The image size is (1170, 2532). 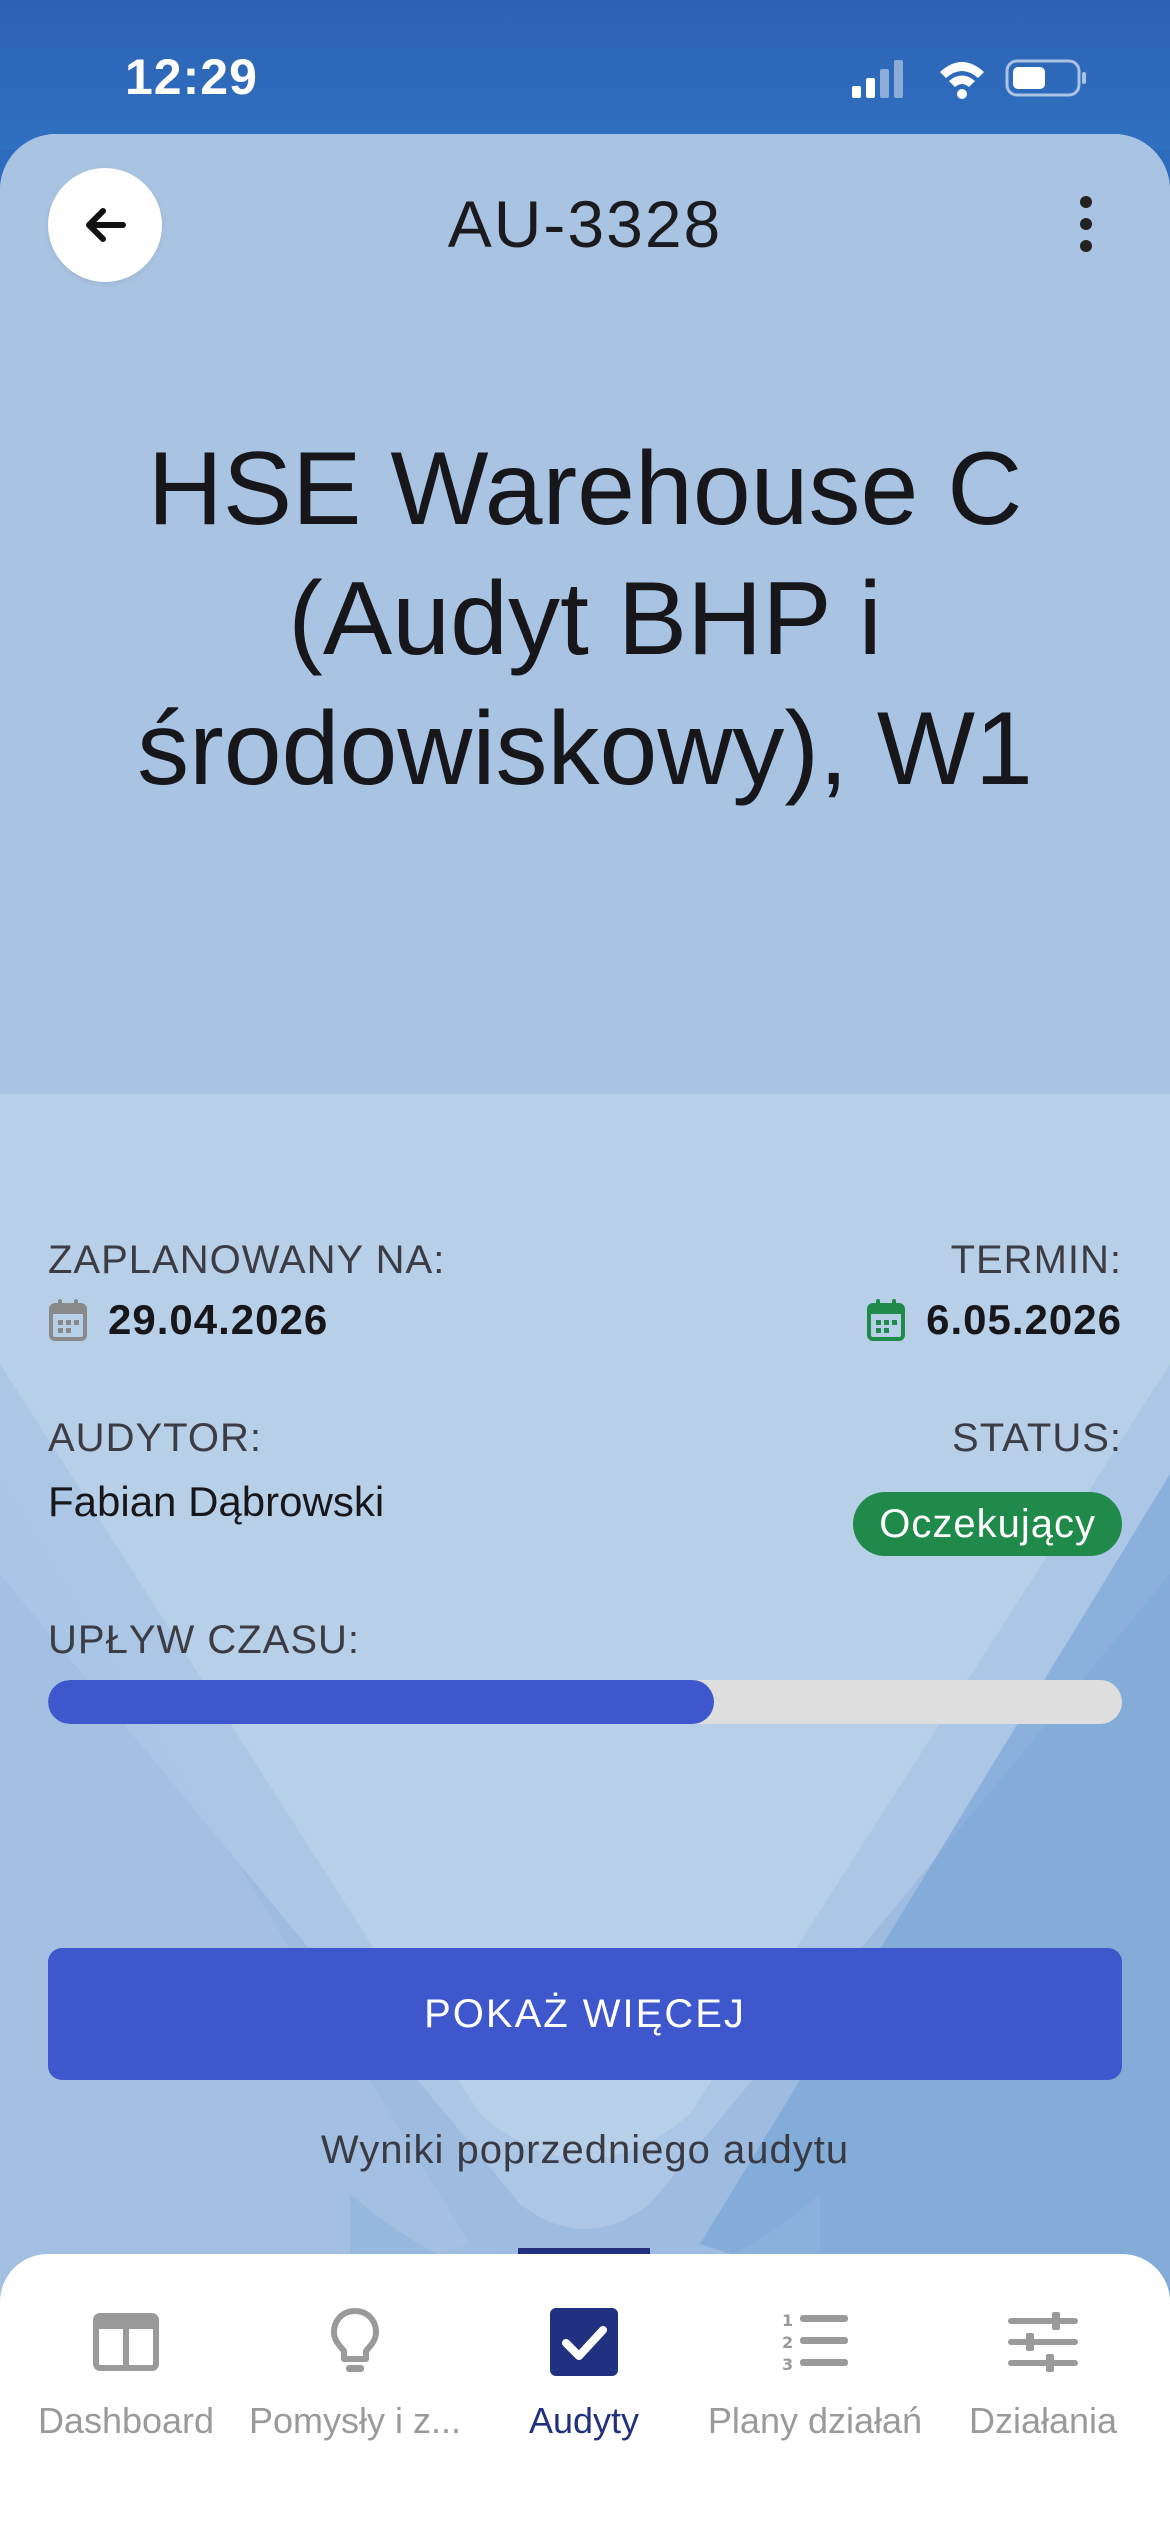 I want to click on planned-date-value: 29.04.2026, so click(x=218, y=1319).